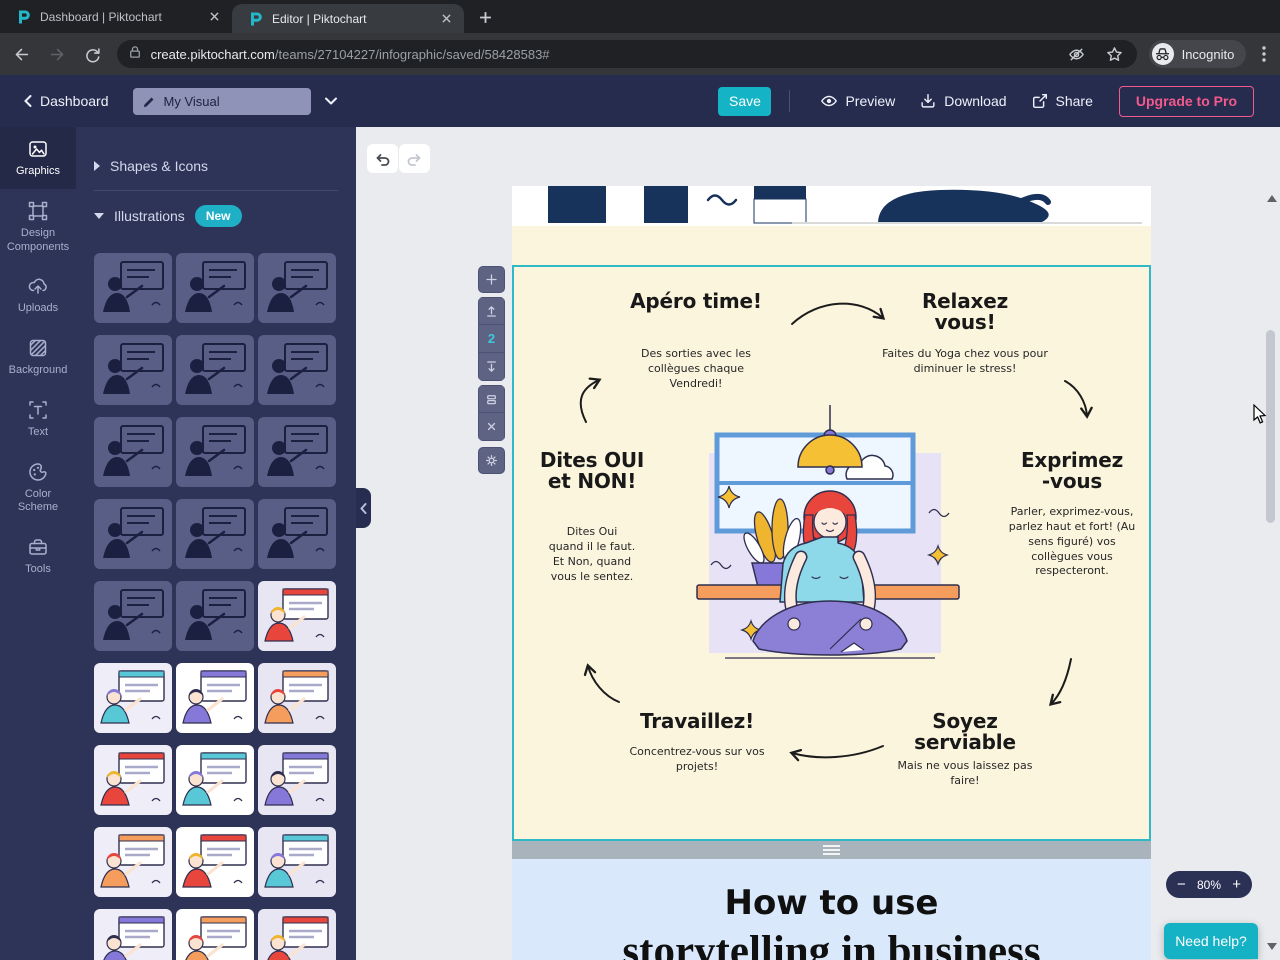 This screenshot has height=960, width=1280. What do you see at coordinates (1272, 198) in the screenshot?
I see `scrollbar-up-arrow` at bounding box center [1272, 198].